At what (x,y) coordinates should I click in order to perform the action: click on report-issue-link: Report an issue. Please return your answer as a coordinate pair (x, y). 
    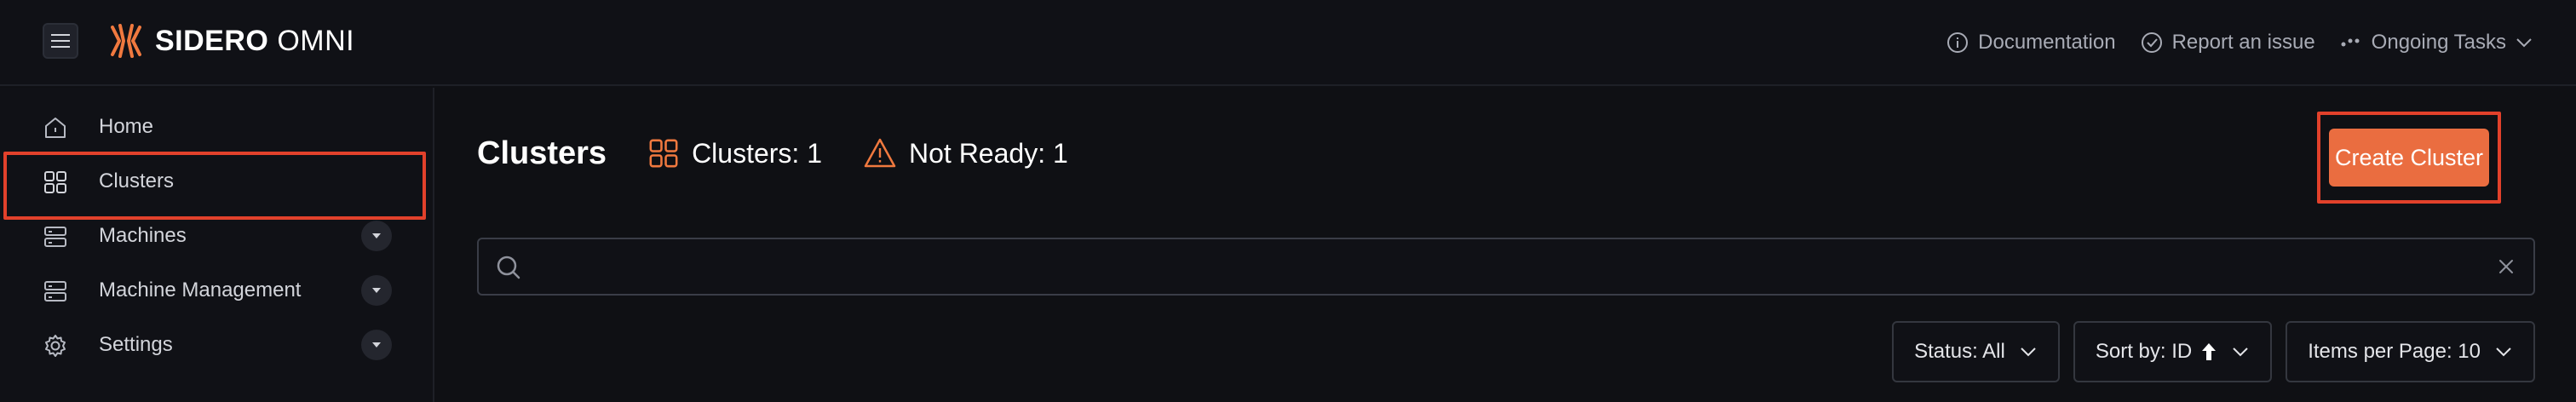
    Looking at the image, I should click on (2228, 43).